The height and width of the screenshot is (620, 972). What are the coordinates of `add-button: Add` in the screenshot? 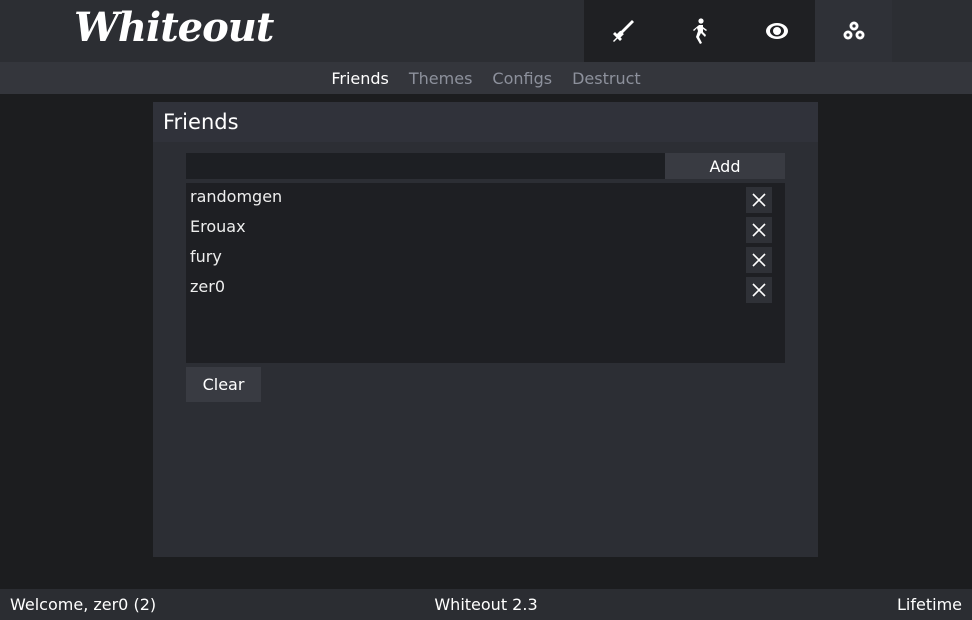 It's located at (725, 166).